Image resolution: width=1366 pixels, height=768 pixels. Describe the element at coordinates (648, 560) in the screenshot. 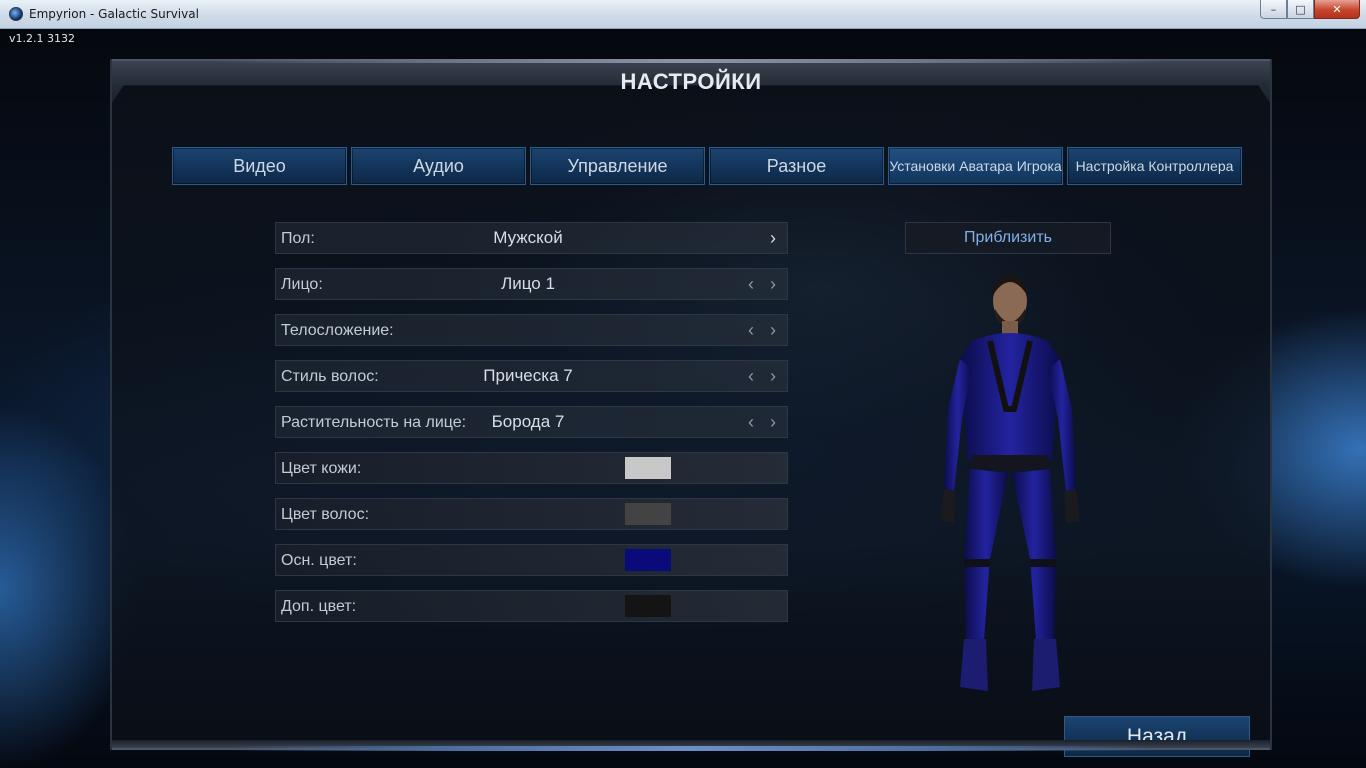

I see `primary-color-swatch` at that location.